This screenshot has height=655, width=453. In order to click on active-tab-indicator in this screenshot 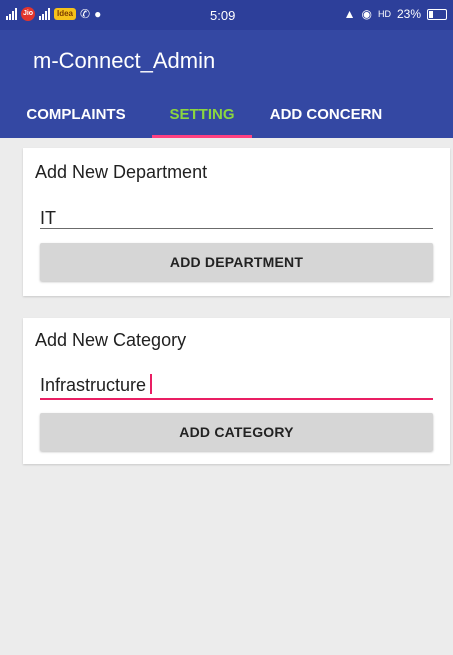, I will do `click(202, 136)`.